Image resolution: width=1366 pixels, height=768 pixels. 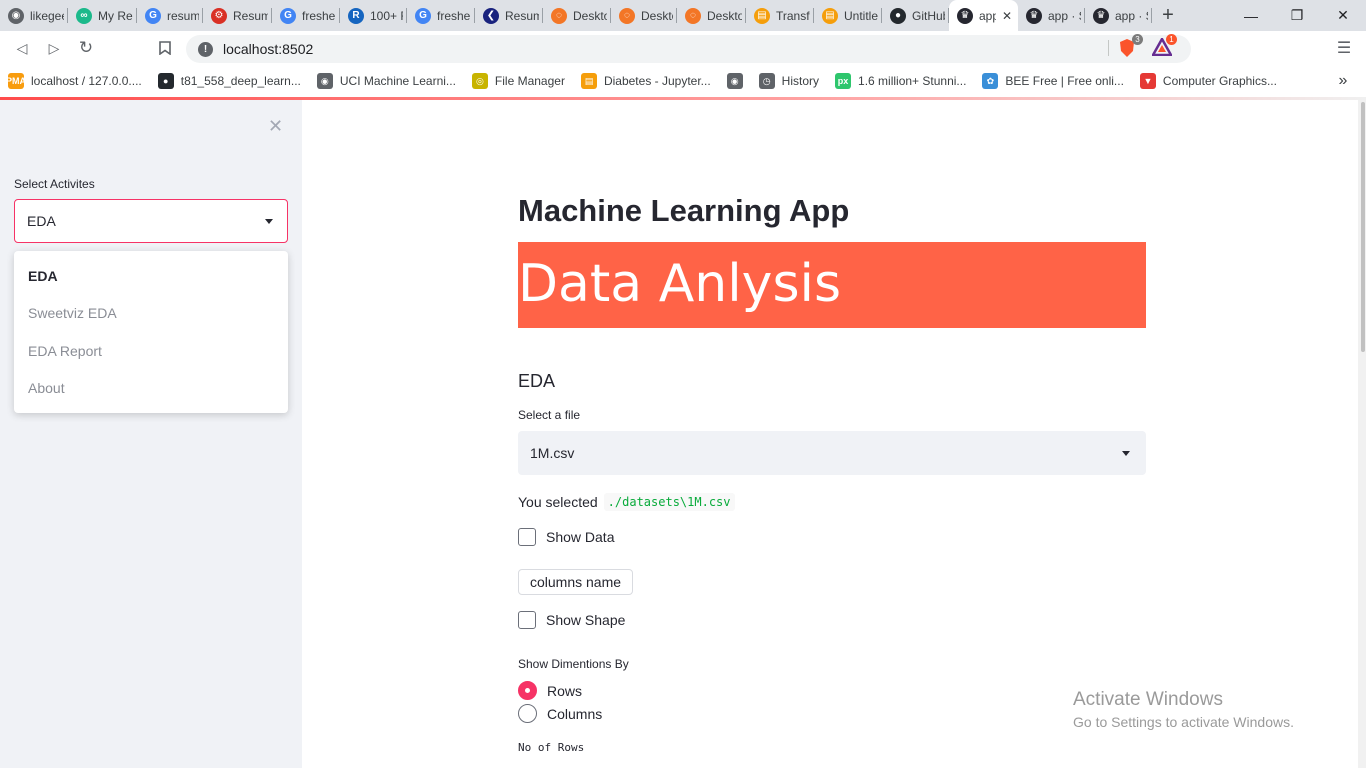 What do you see at coordinates (1251, 15) in the screenshot?
I see `minimize-button: —` at bounding box center [1251, 15].